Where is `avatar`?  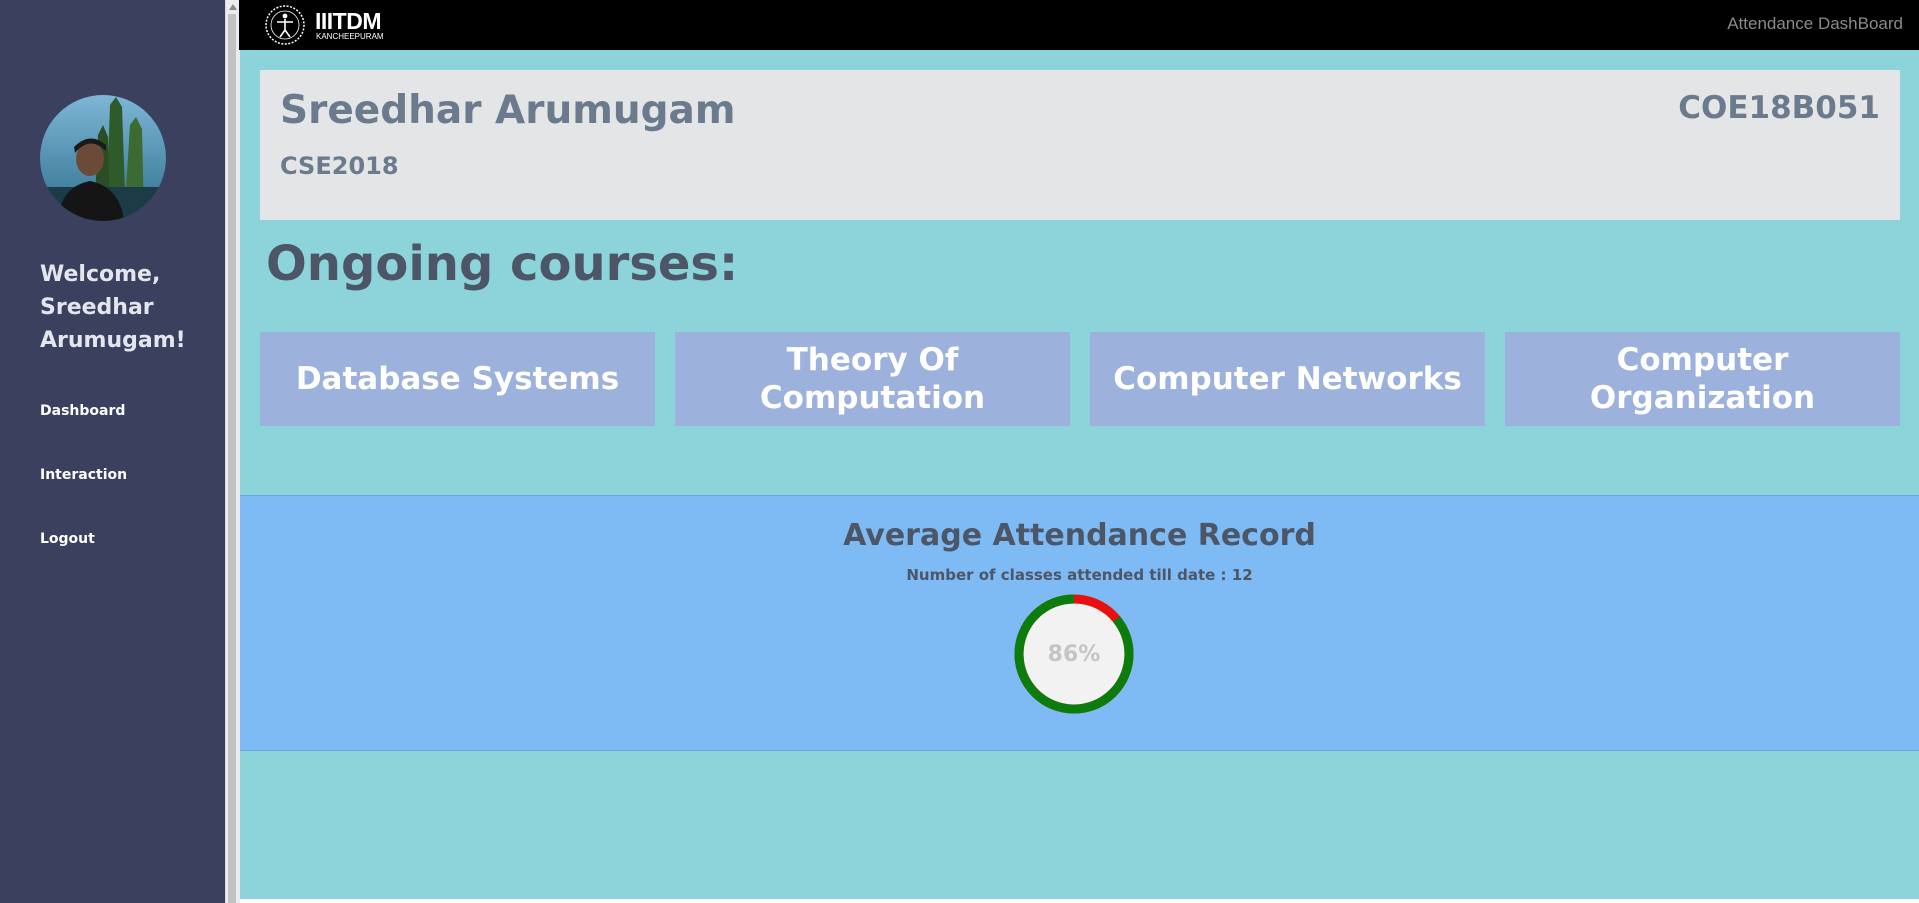 avatar is located at coordinates (103, 158).